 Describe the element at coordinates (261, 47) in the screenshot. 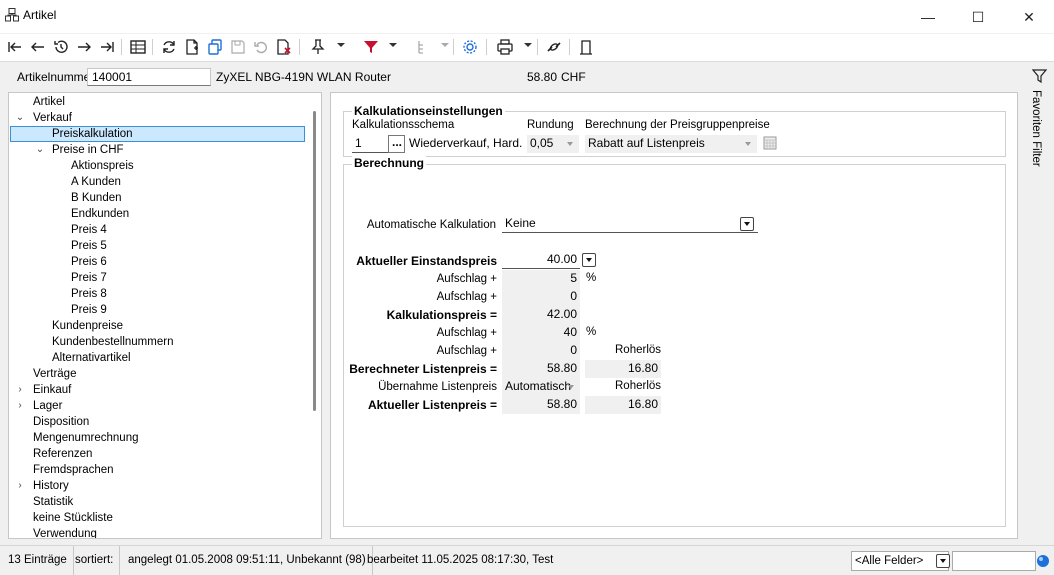

I see `undo-button` at that location.